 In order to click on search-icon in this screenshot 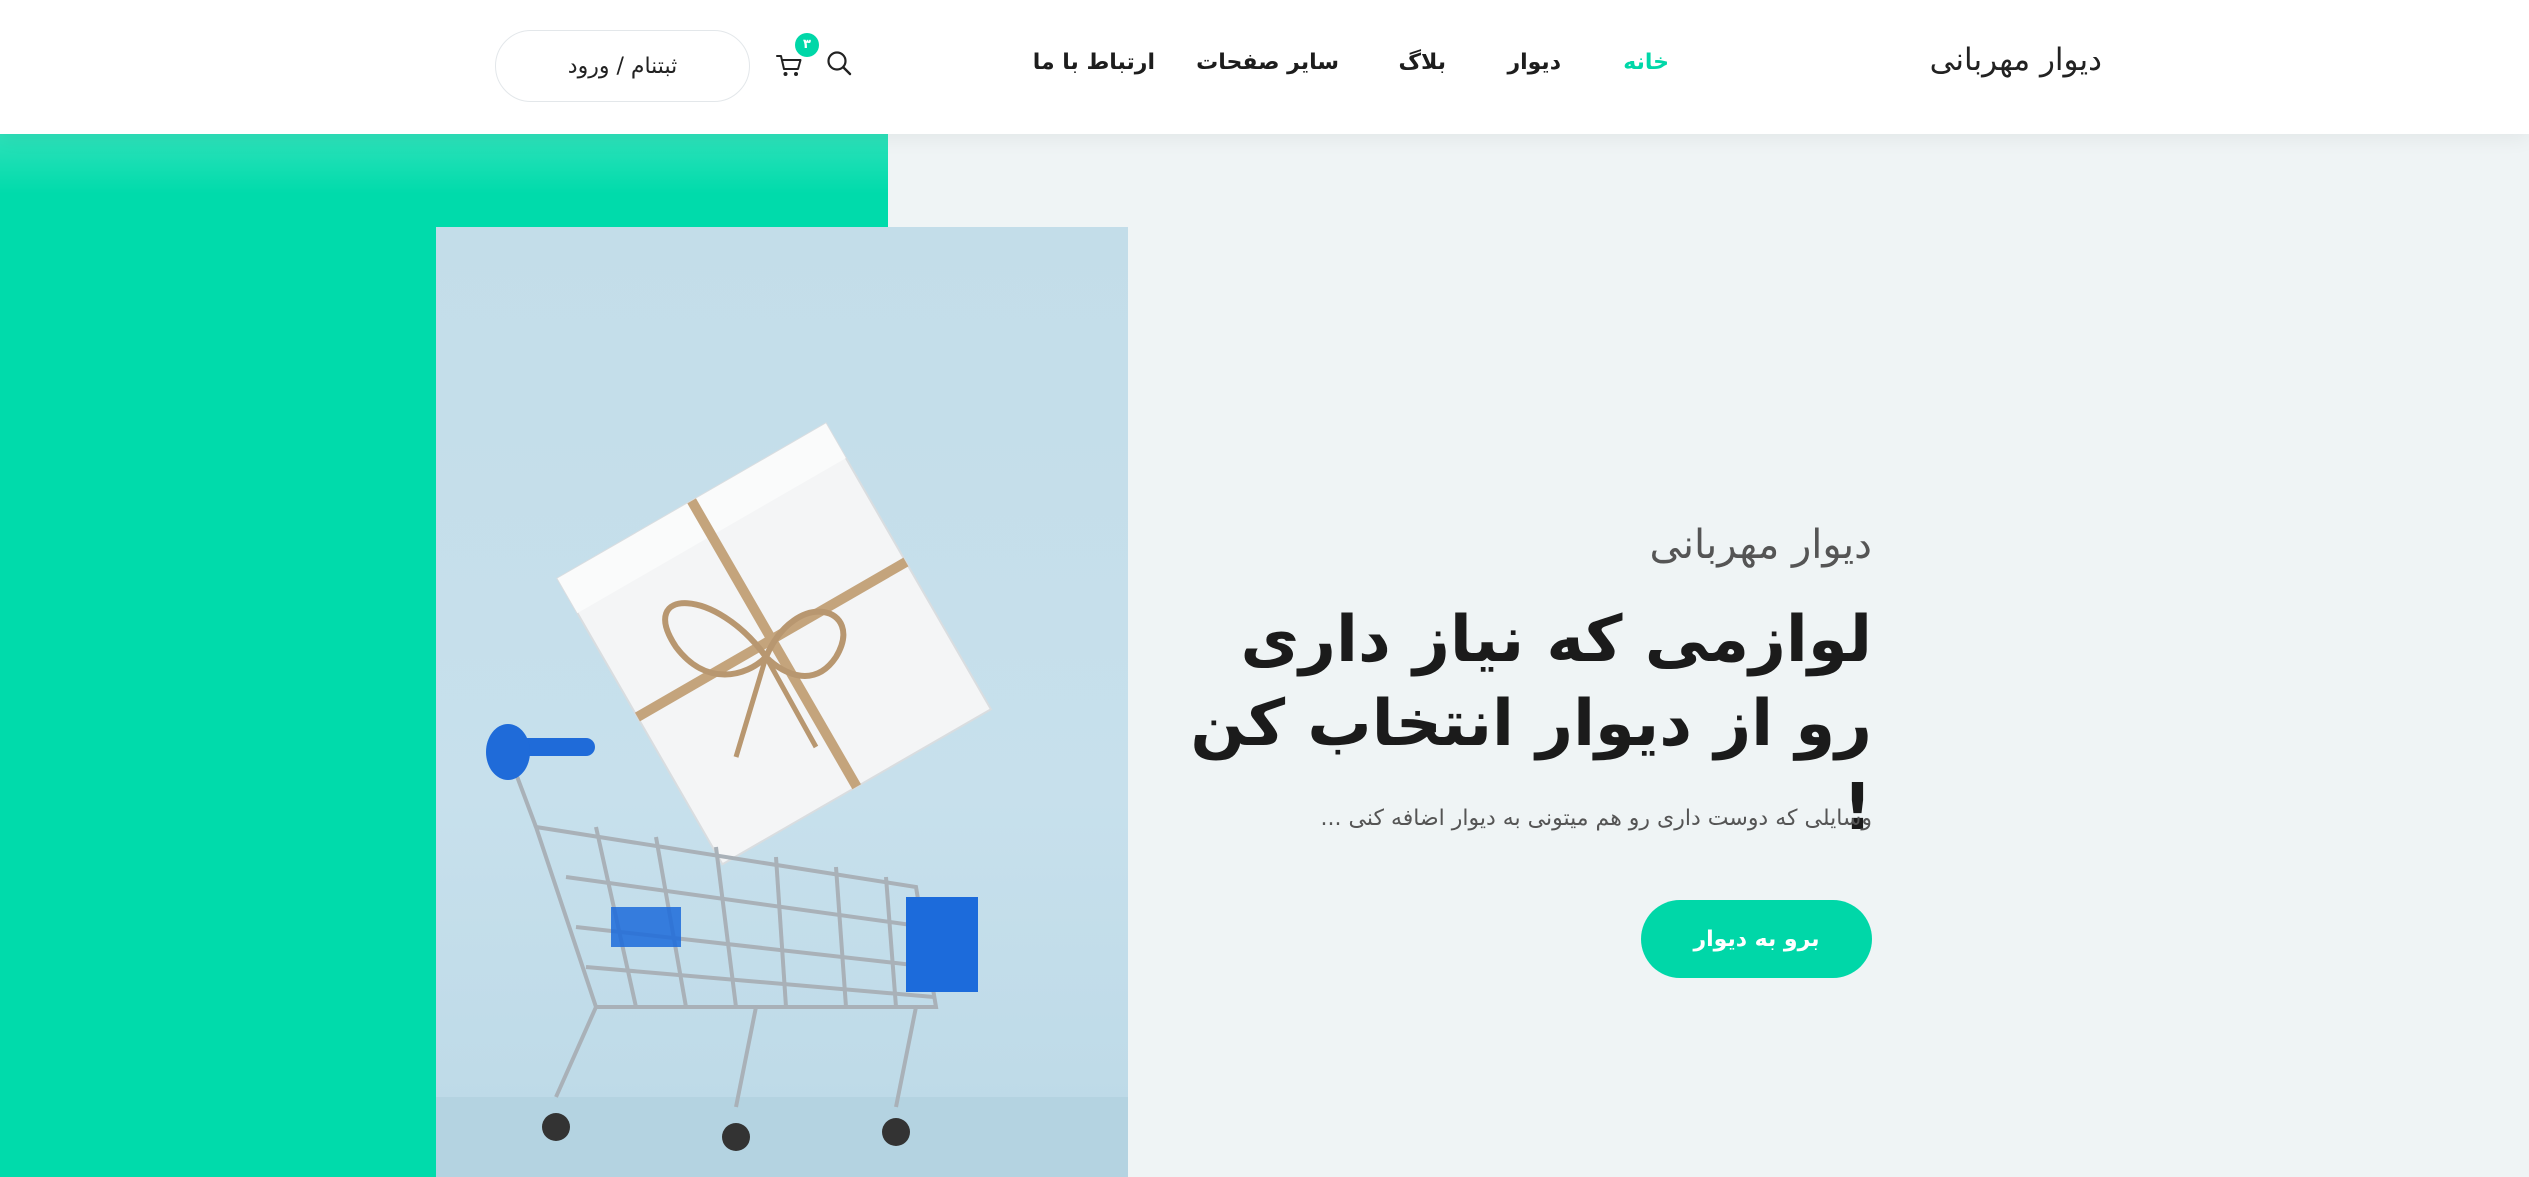, I will do `click(839, 63)`.